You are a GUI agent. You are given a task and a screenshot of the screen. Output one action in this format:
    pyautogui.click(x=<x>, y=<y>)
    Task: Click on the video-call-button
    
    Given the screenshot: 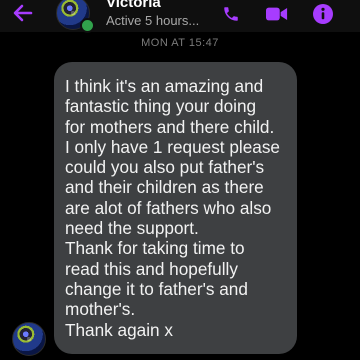 What is the action you would take?
    pyautogui.click(x=277, y=14)
    